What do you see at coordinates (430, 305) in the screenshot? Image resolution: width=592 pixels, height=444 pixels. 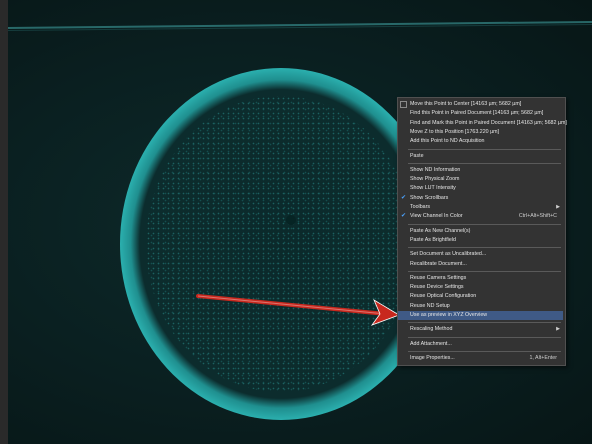 I see `menu-item-label: Reuse ND Setup` at bounding box center [430, 305].